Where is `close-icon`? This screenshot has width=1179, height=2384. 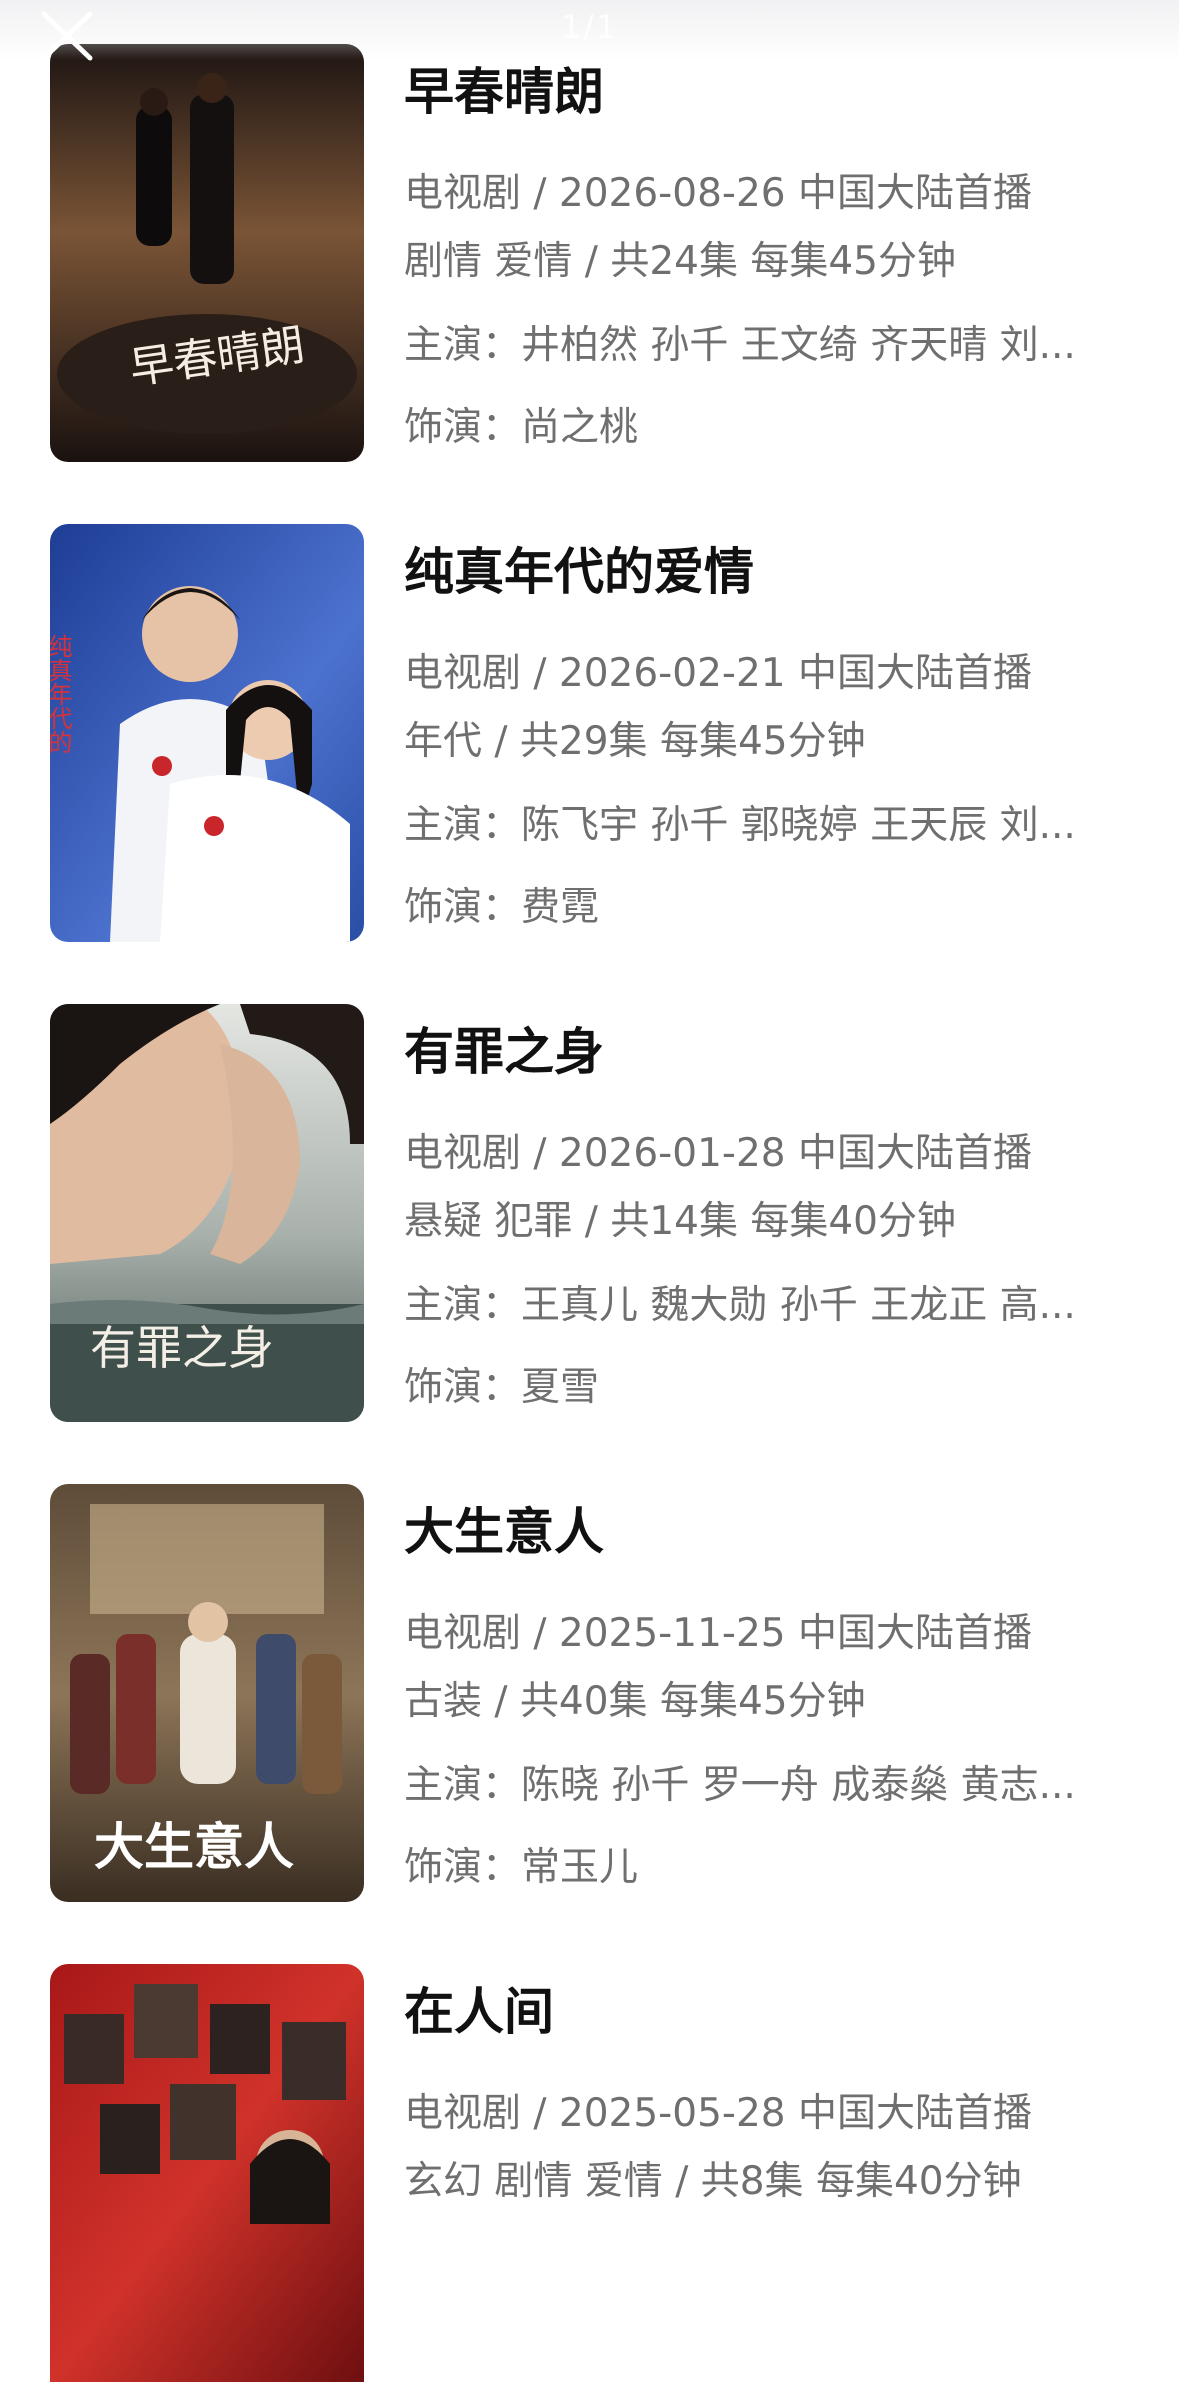 close-icon is located at coordinates (67, 36).